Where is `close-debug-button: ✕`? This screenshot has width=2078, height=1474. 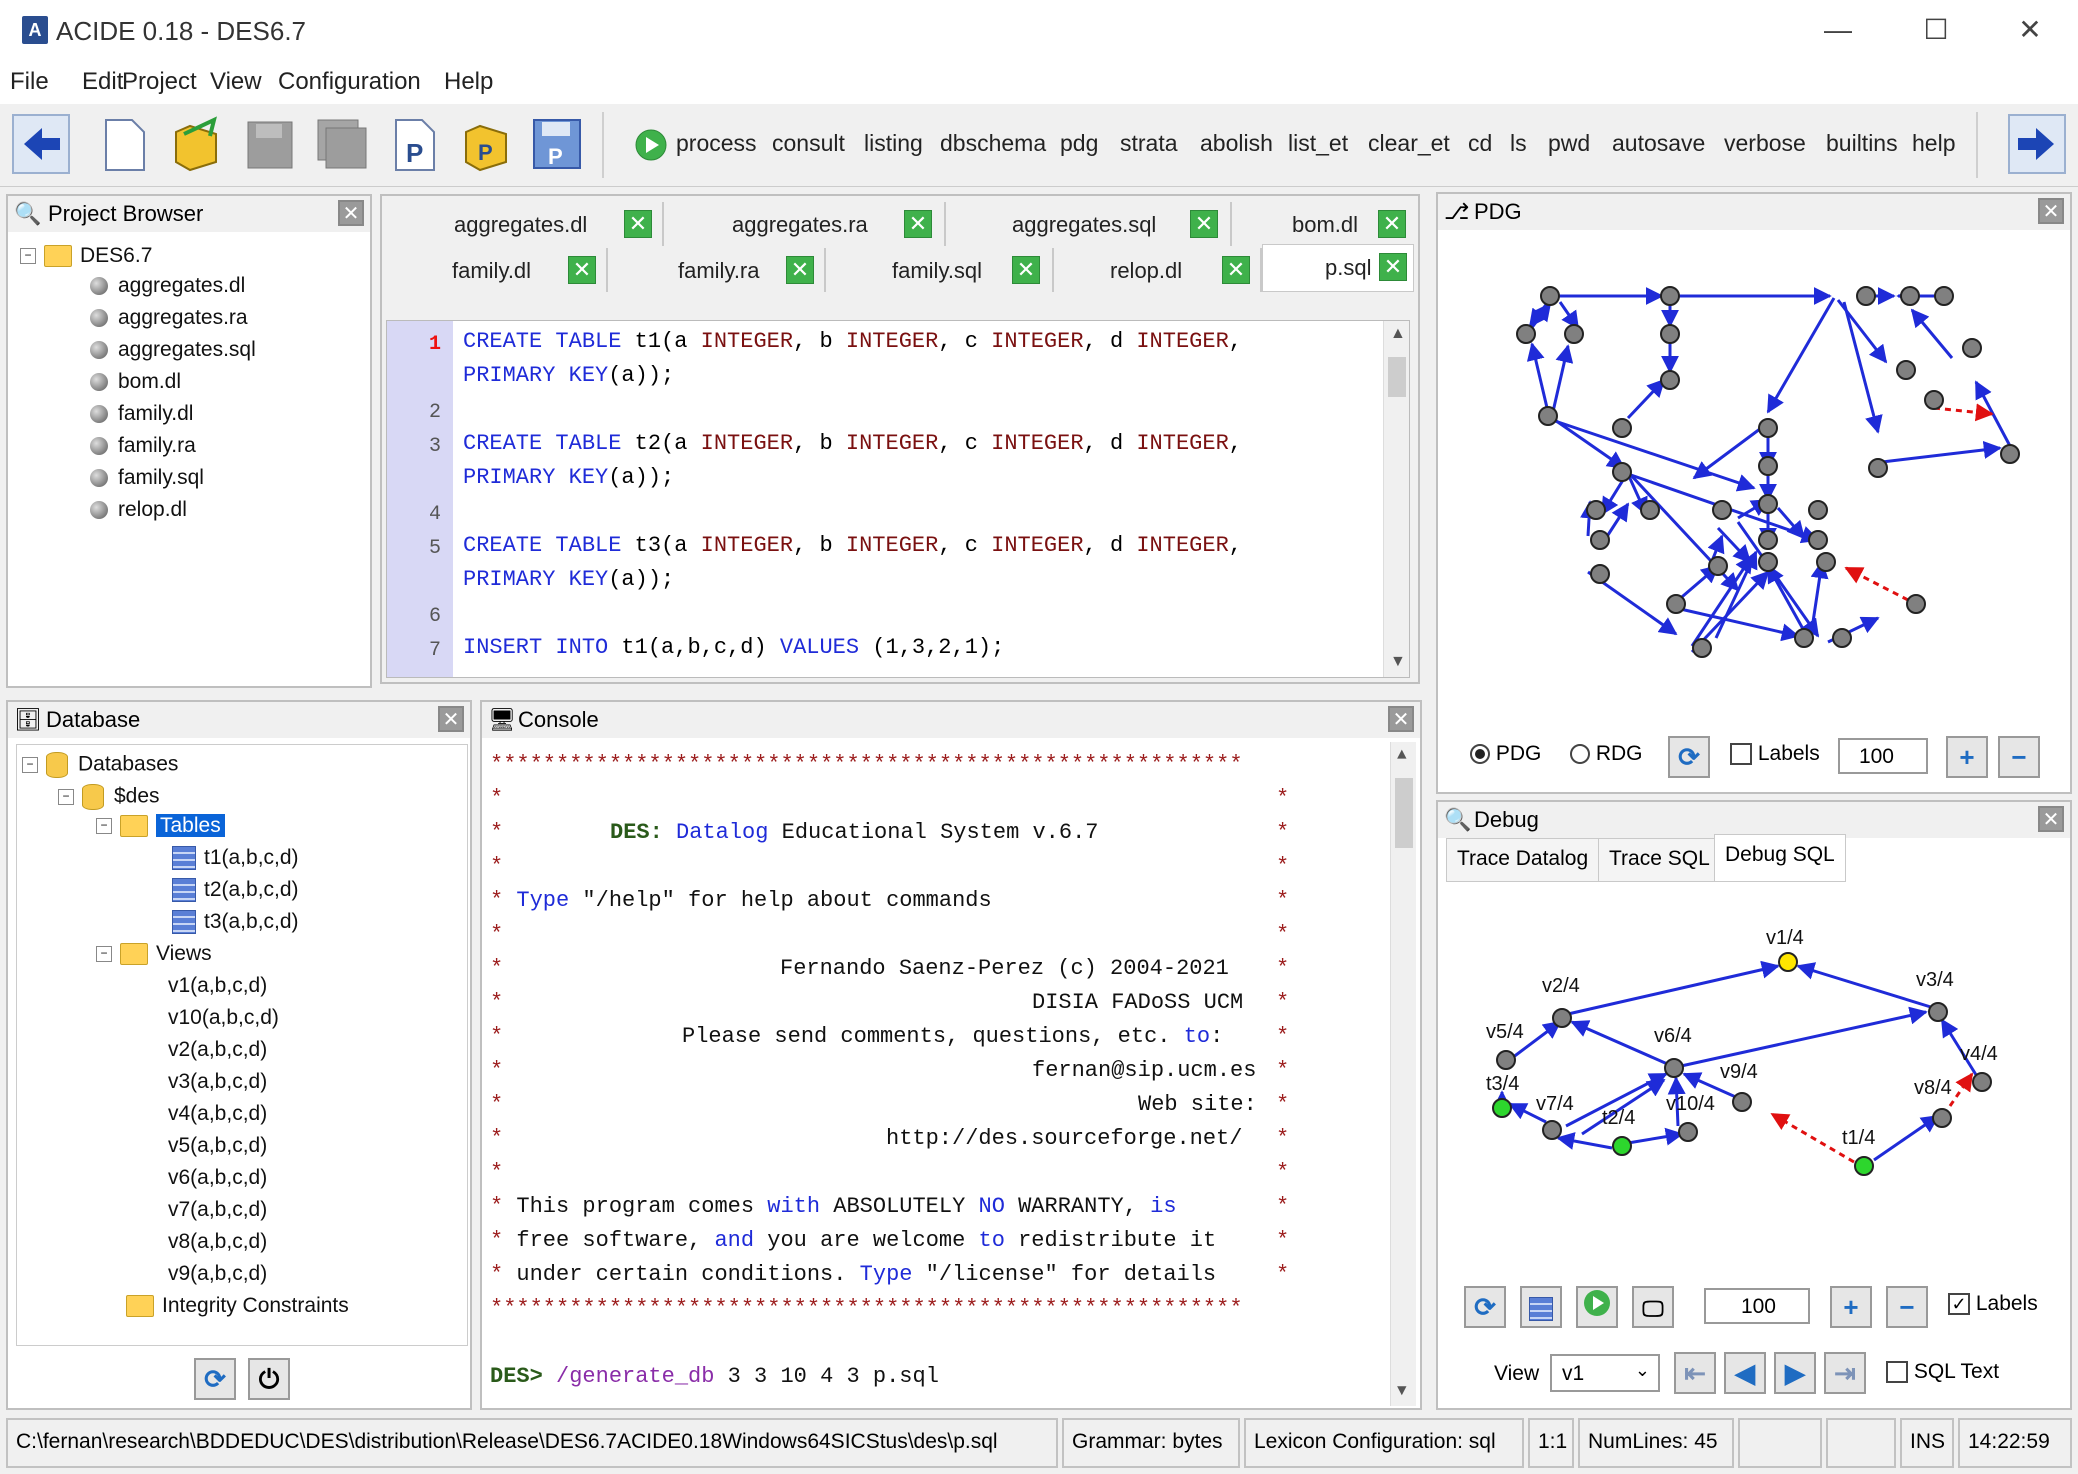
close-debug-button: ✕ is located at coordinates (2051, 819).